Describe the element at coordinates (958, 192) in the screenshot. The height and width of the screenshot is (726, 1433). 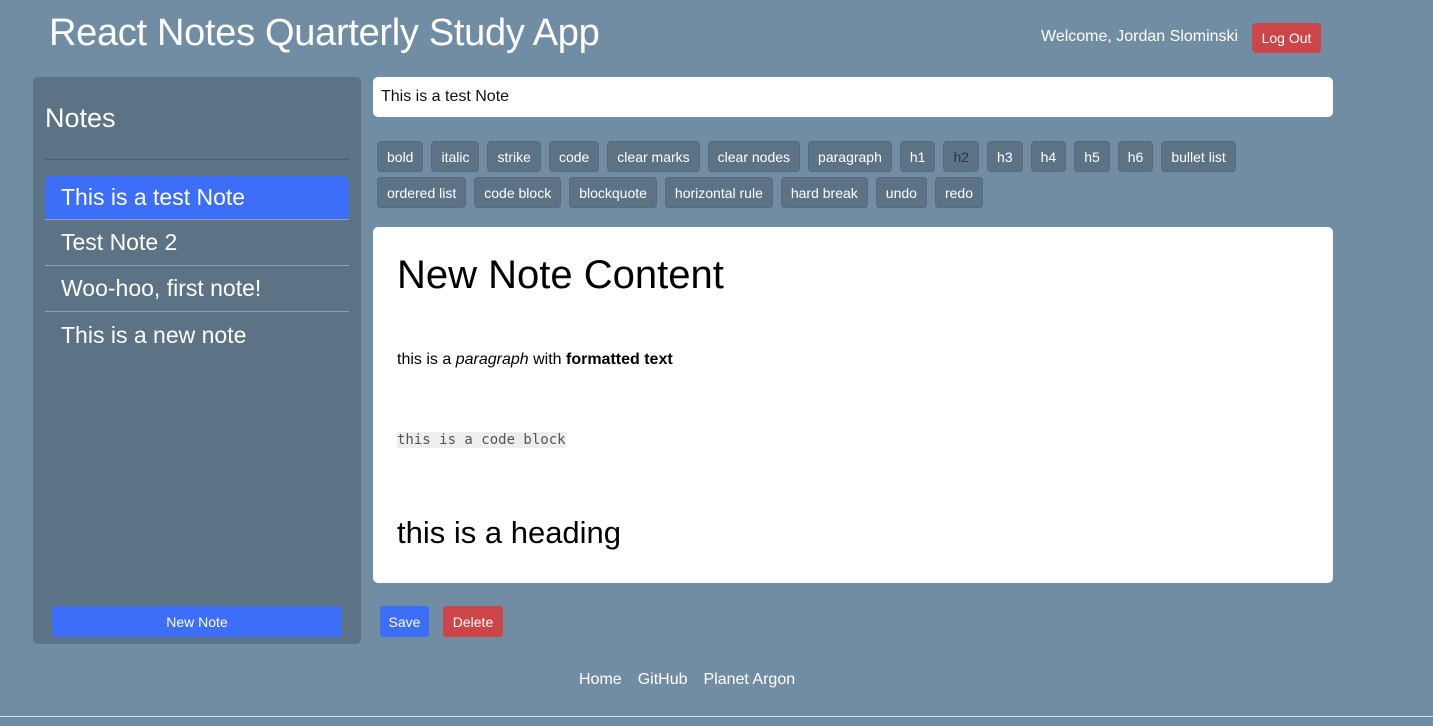
I see `toolbar-redo-button: redo` at that location.